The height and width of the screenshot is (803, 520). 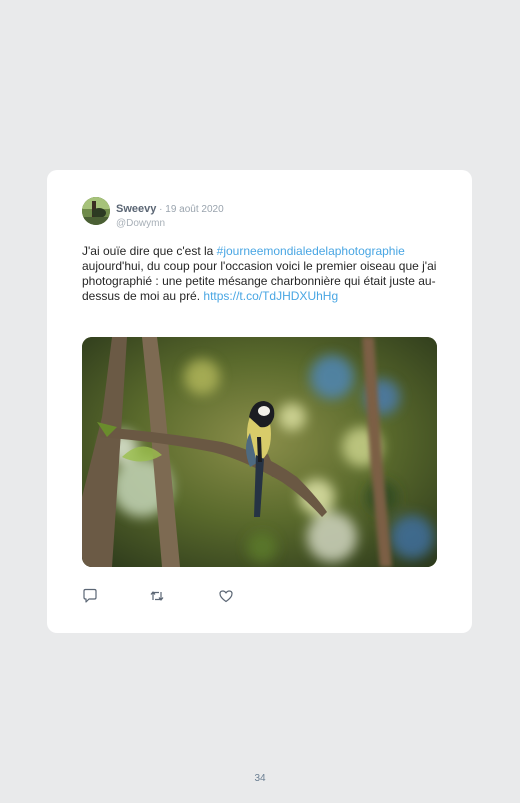 What do you see at coordinates (194, 209) in the screenshot?
I see `tweet-date: 19 août 2020` at bounding box center [194, 209].